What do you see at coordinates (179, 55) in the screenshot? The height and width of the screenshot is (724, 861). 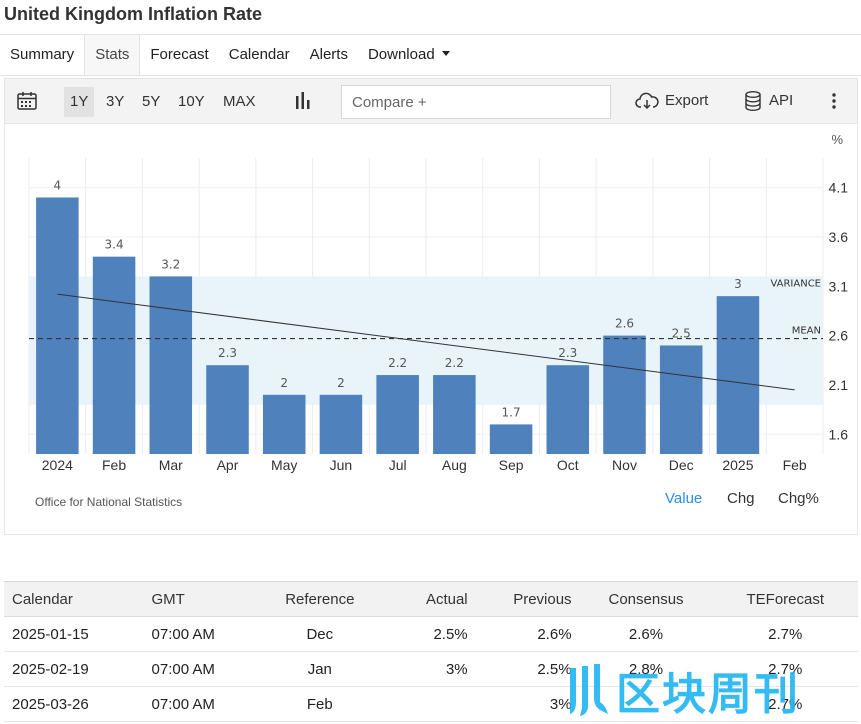 I see `tab-forecast: Forecast` at bounding box center [179, 55].